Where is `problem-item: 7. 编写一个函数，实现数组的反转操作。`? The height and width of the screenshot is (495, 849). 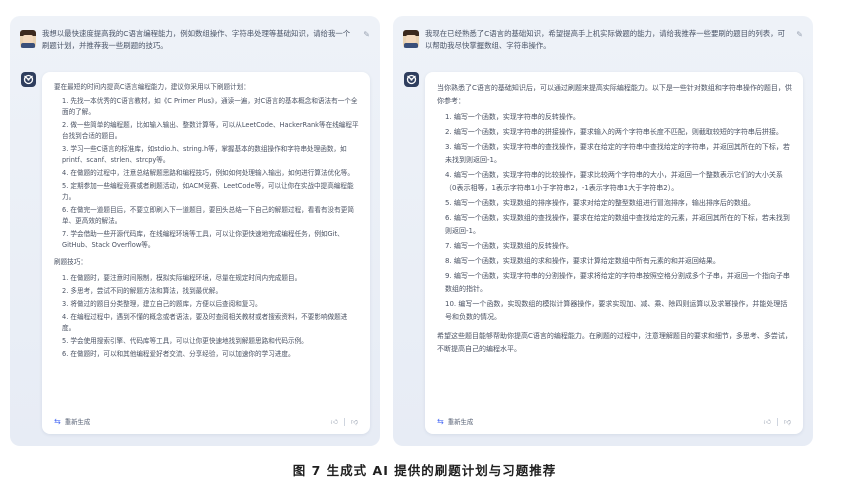 problem-item: 7. 编写一个函数，实现数组的反转操作。 is located at coordinates (509, 246).